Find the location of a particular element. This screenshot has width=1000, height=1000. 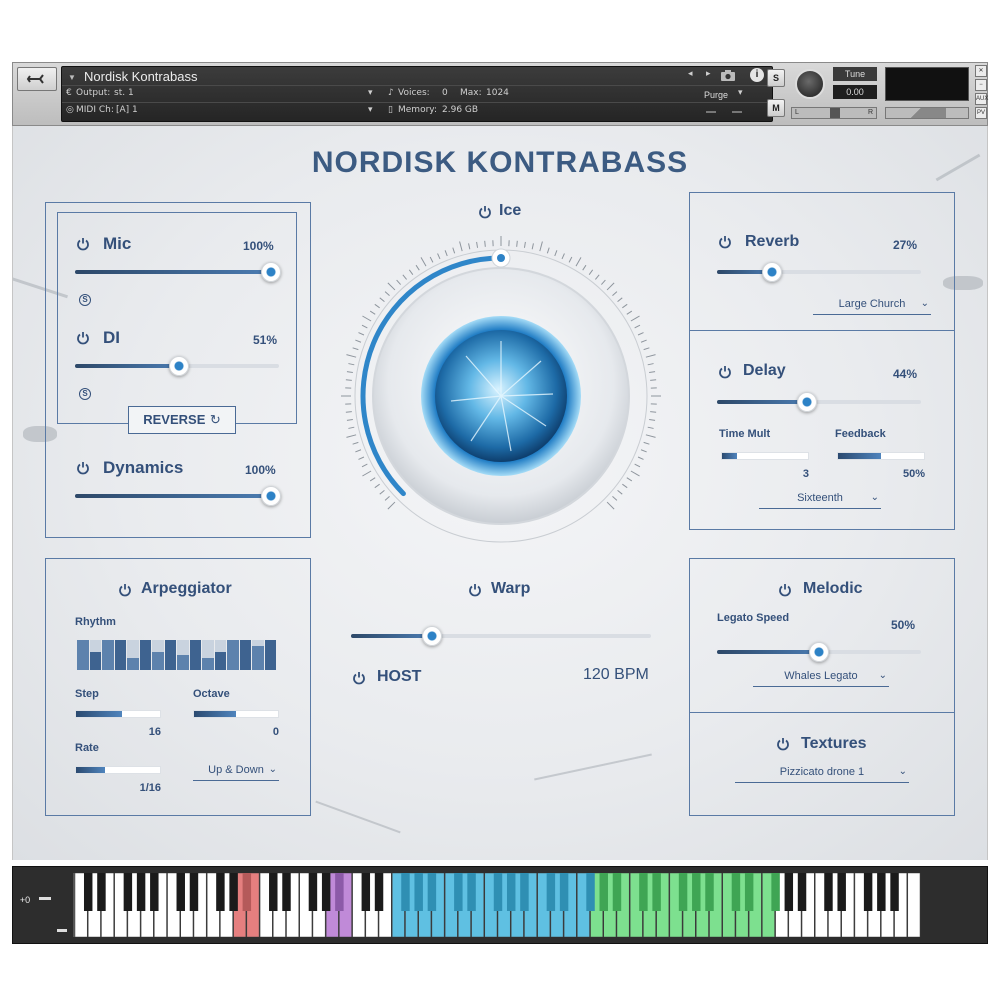

purge-button: Purge is located at coordinates (716, 95).